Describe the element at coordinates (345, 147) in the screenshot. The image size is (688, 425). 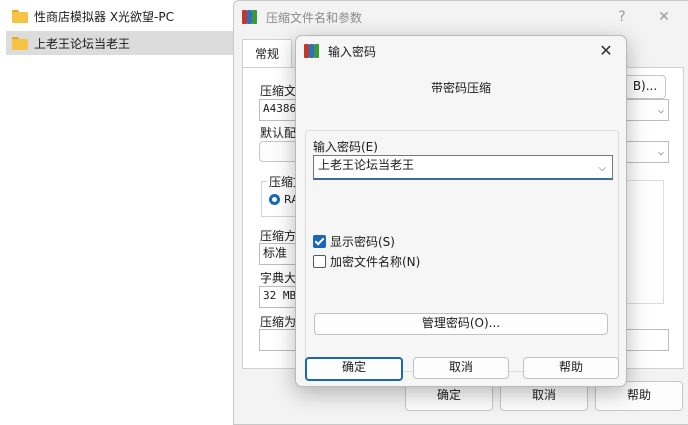
I see `password-label: 输入密码(E)` at that location.